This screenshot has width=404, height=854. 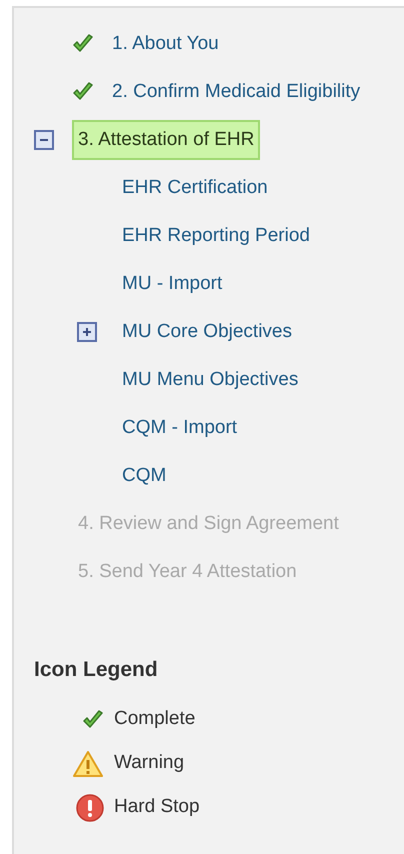 I want to click on substep-link: MU Core Objectives, so click(x=207, y=332).